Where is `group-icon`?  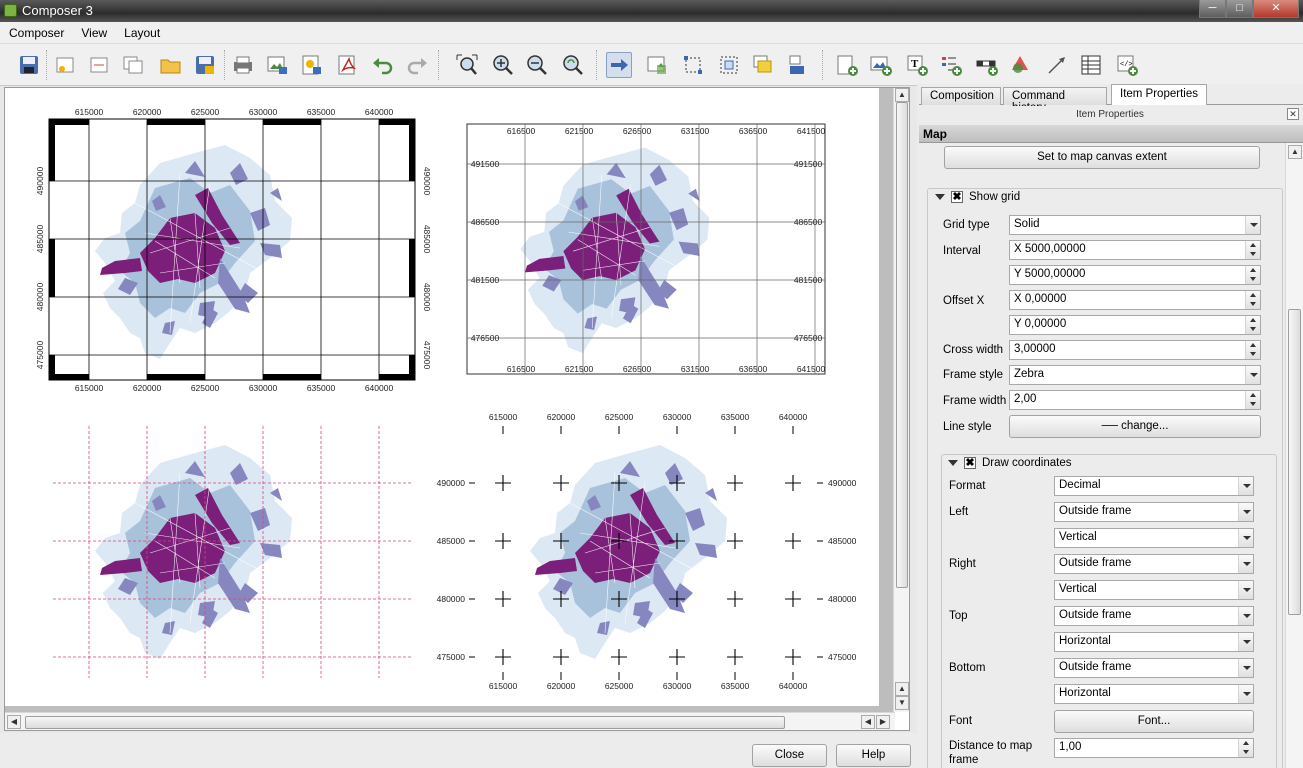 group-icon is located at coordinates (729, 65).